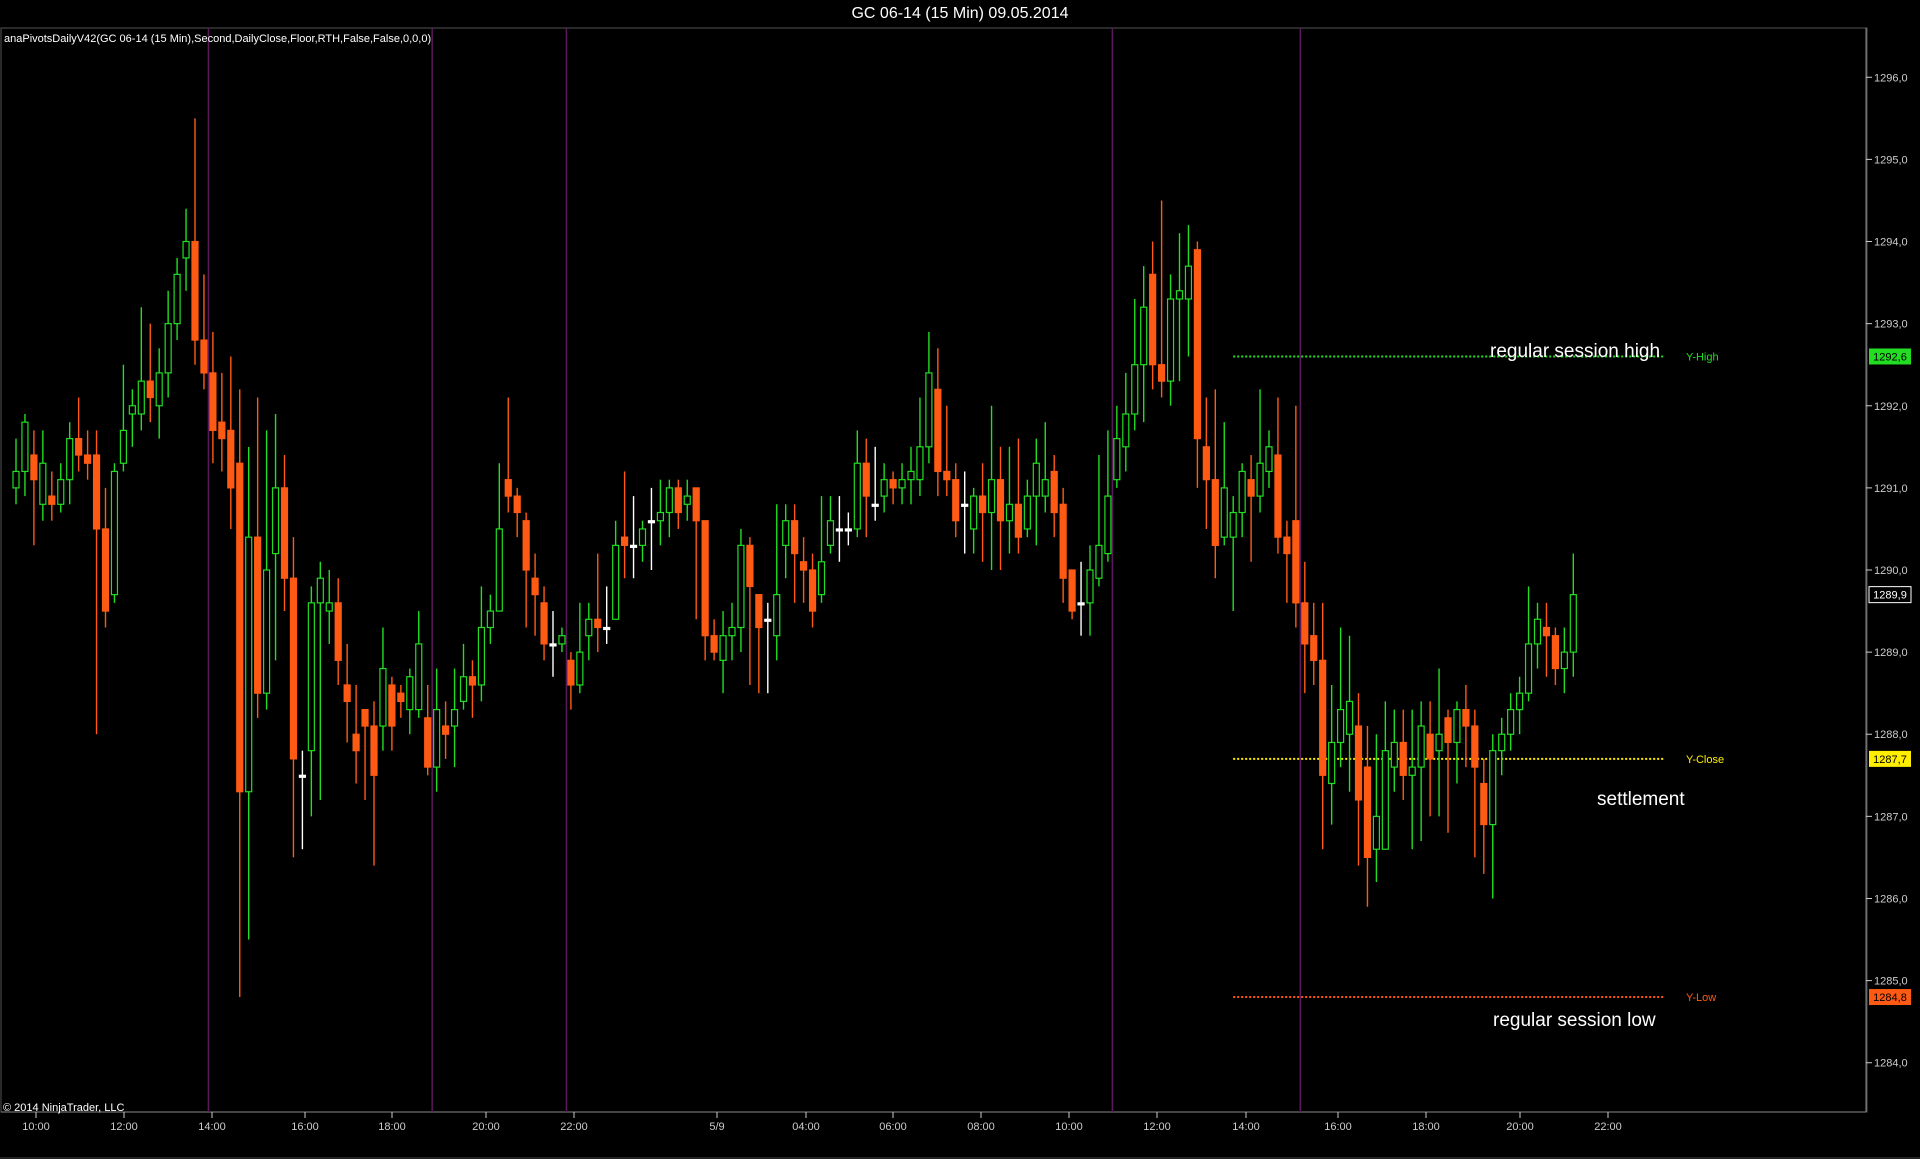 The height and width of the screenshot is (1159, 1920). What do you see at coordinates (1575, 351) in the screenshot?
I see `annotation-session-high: regular session high` at bounding box center [1575, 351].